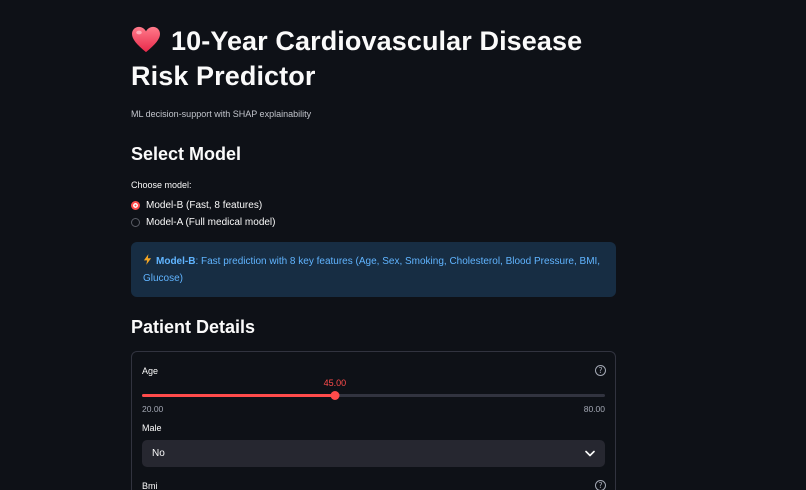  Describe the element at coordinates (135, 222) in the screenshot. I see `radio-unselected-indicator` at that location.